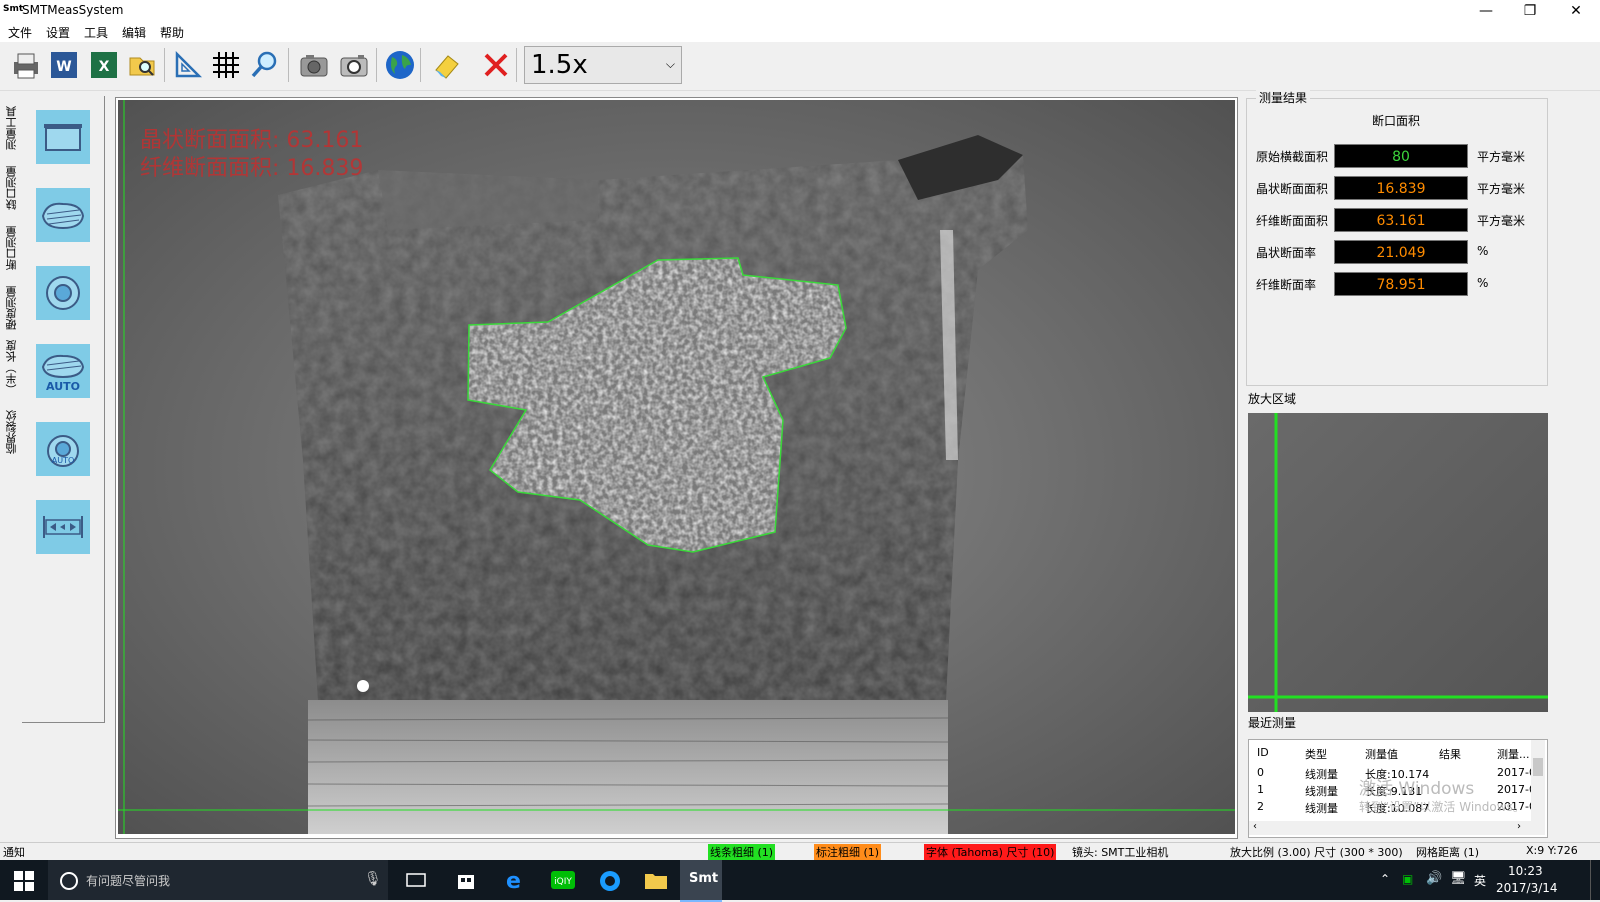 The image size is (1600, 902). What do you see at coordinates (516, 881) in the screenshot?
I see `edge-browser-icon: e` at bounding box center [516, 881].